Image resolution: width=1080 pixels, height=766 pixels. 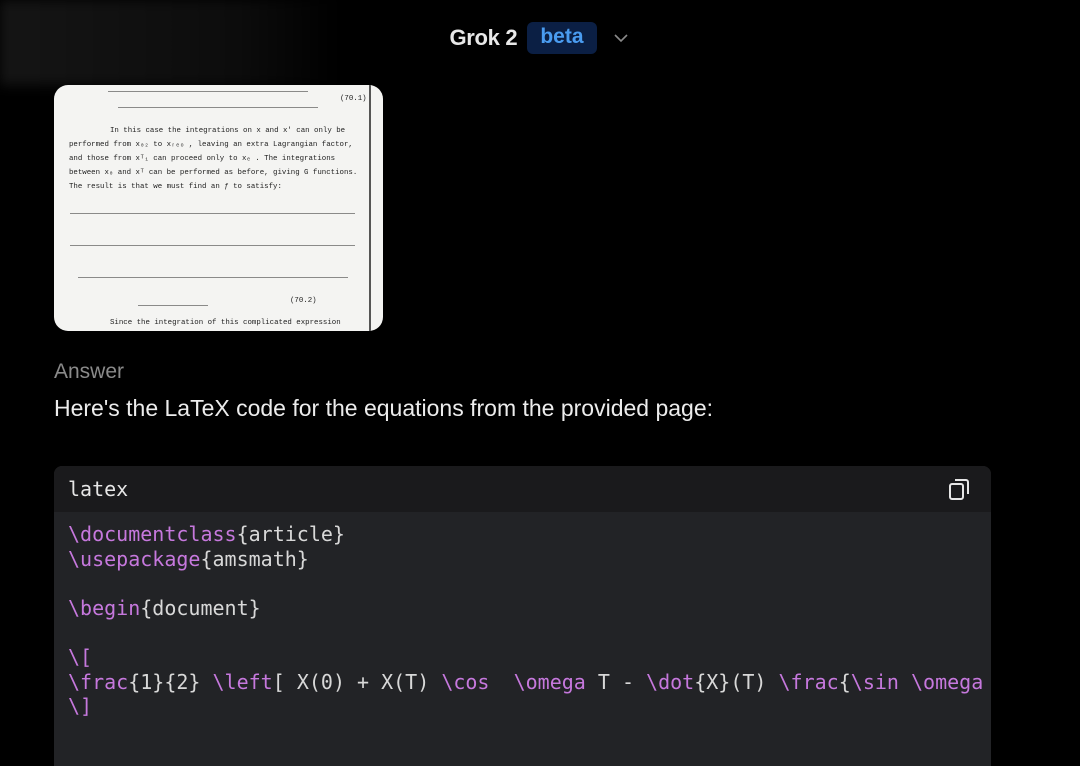 I want to click on code-keyword: \[, so click(x=80, y=656).